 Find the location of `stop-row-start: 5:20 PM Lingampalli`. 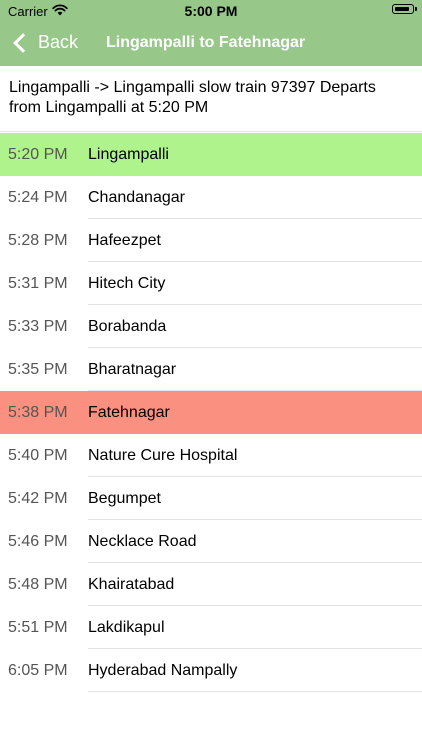

stop-row-start: 5:20 PM Lingampalli is located at coordinates (211, 154).